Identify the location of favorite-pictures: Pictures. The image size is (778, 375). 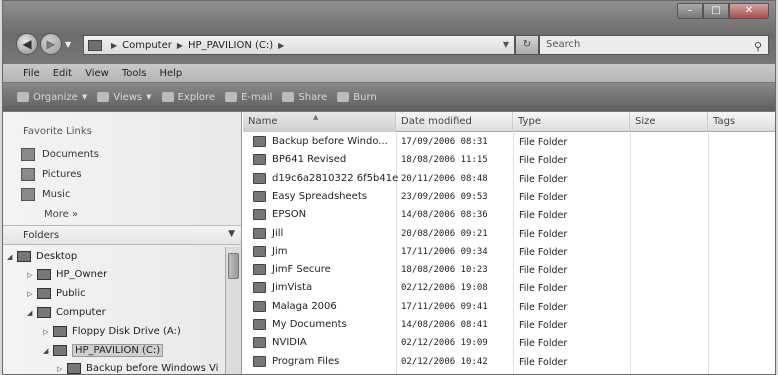
(51, 174).